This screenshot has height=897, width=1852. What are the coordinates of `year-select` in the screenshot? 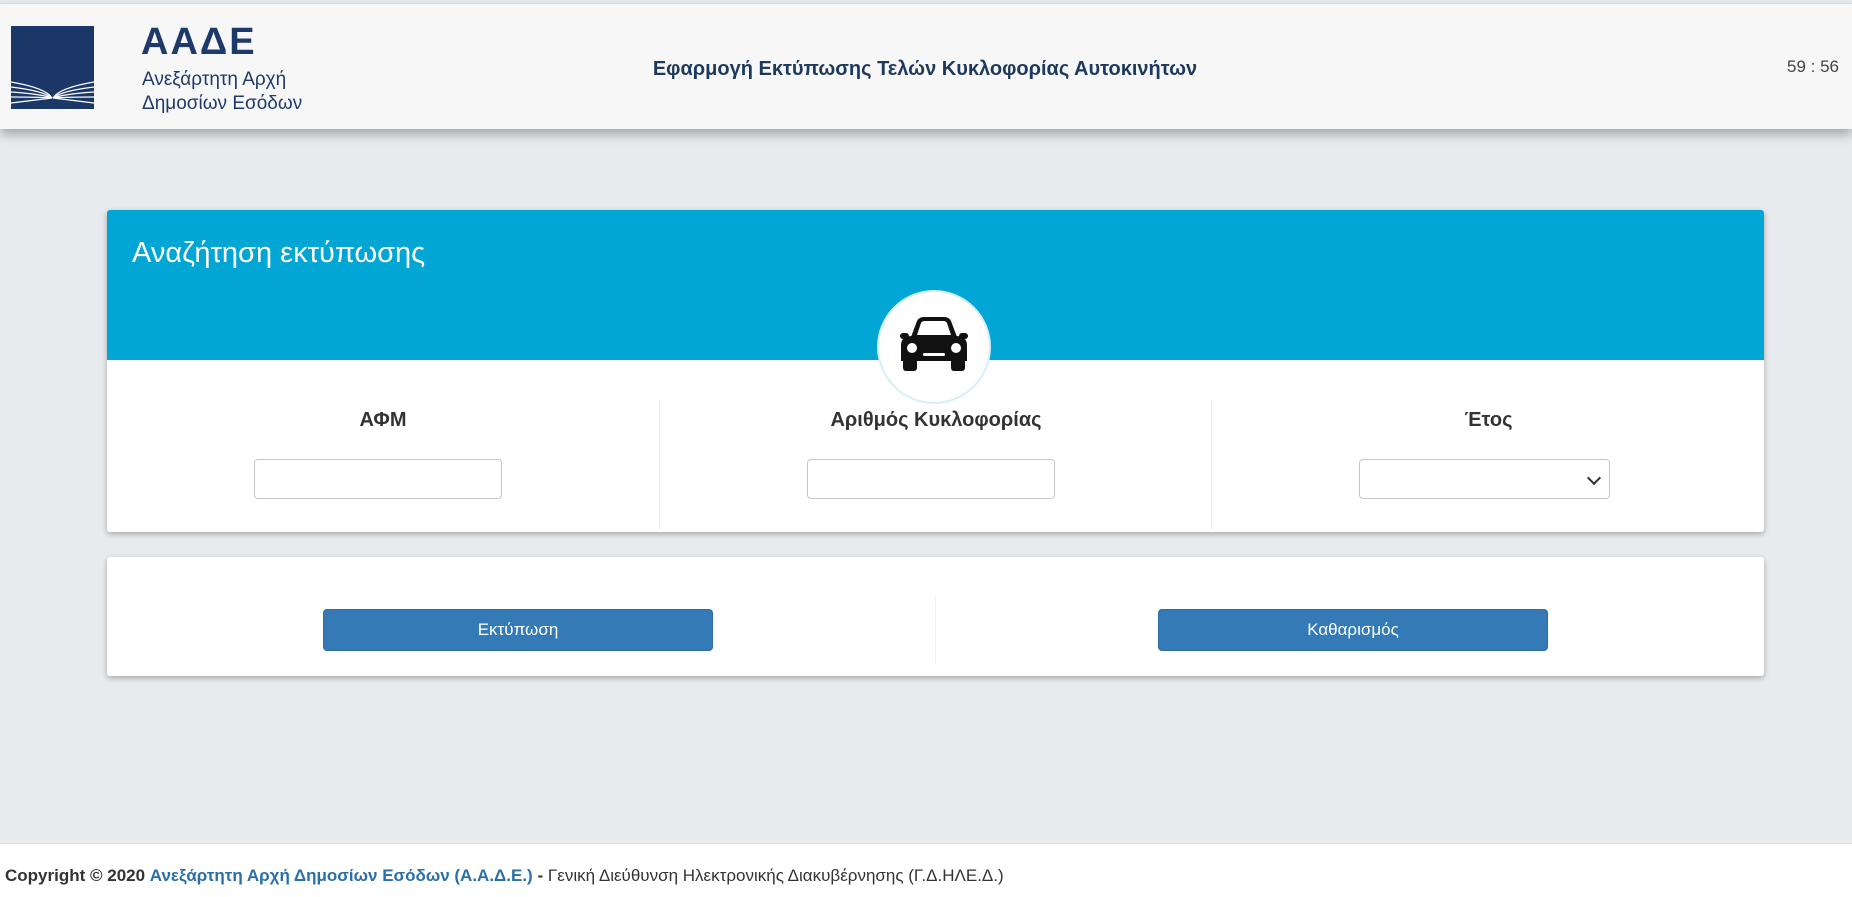 It's located at (1484, 479).